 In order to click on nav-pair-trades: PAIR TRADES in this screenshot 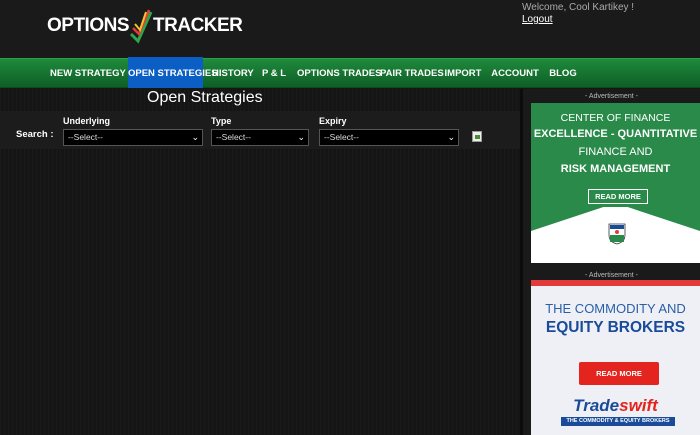, I will do `click(412, 73)`.